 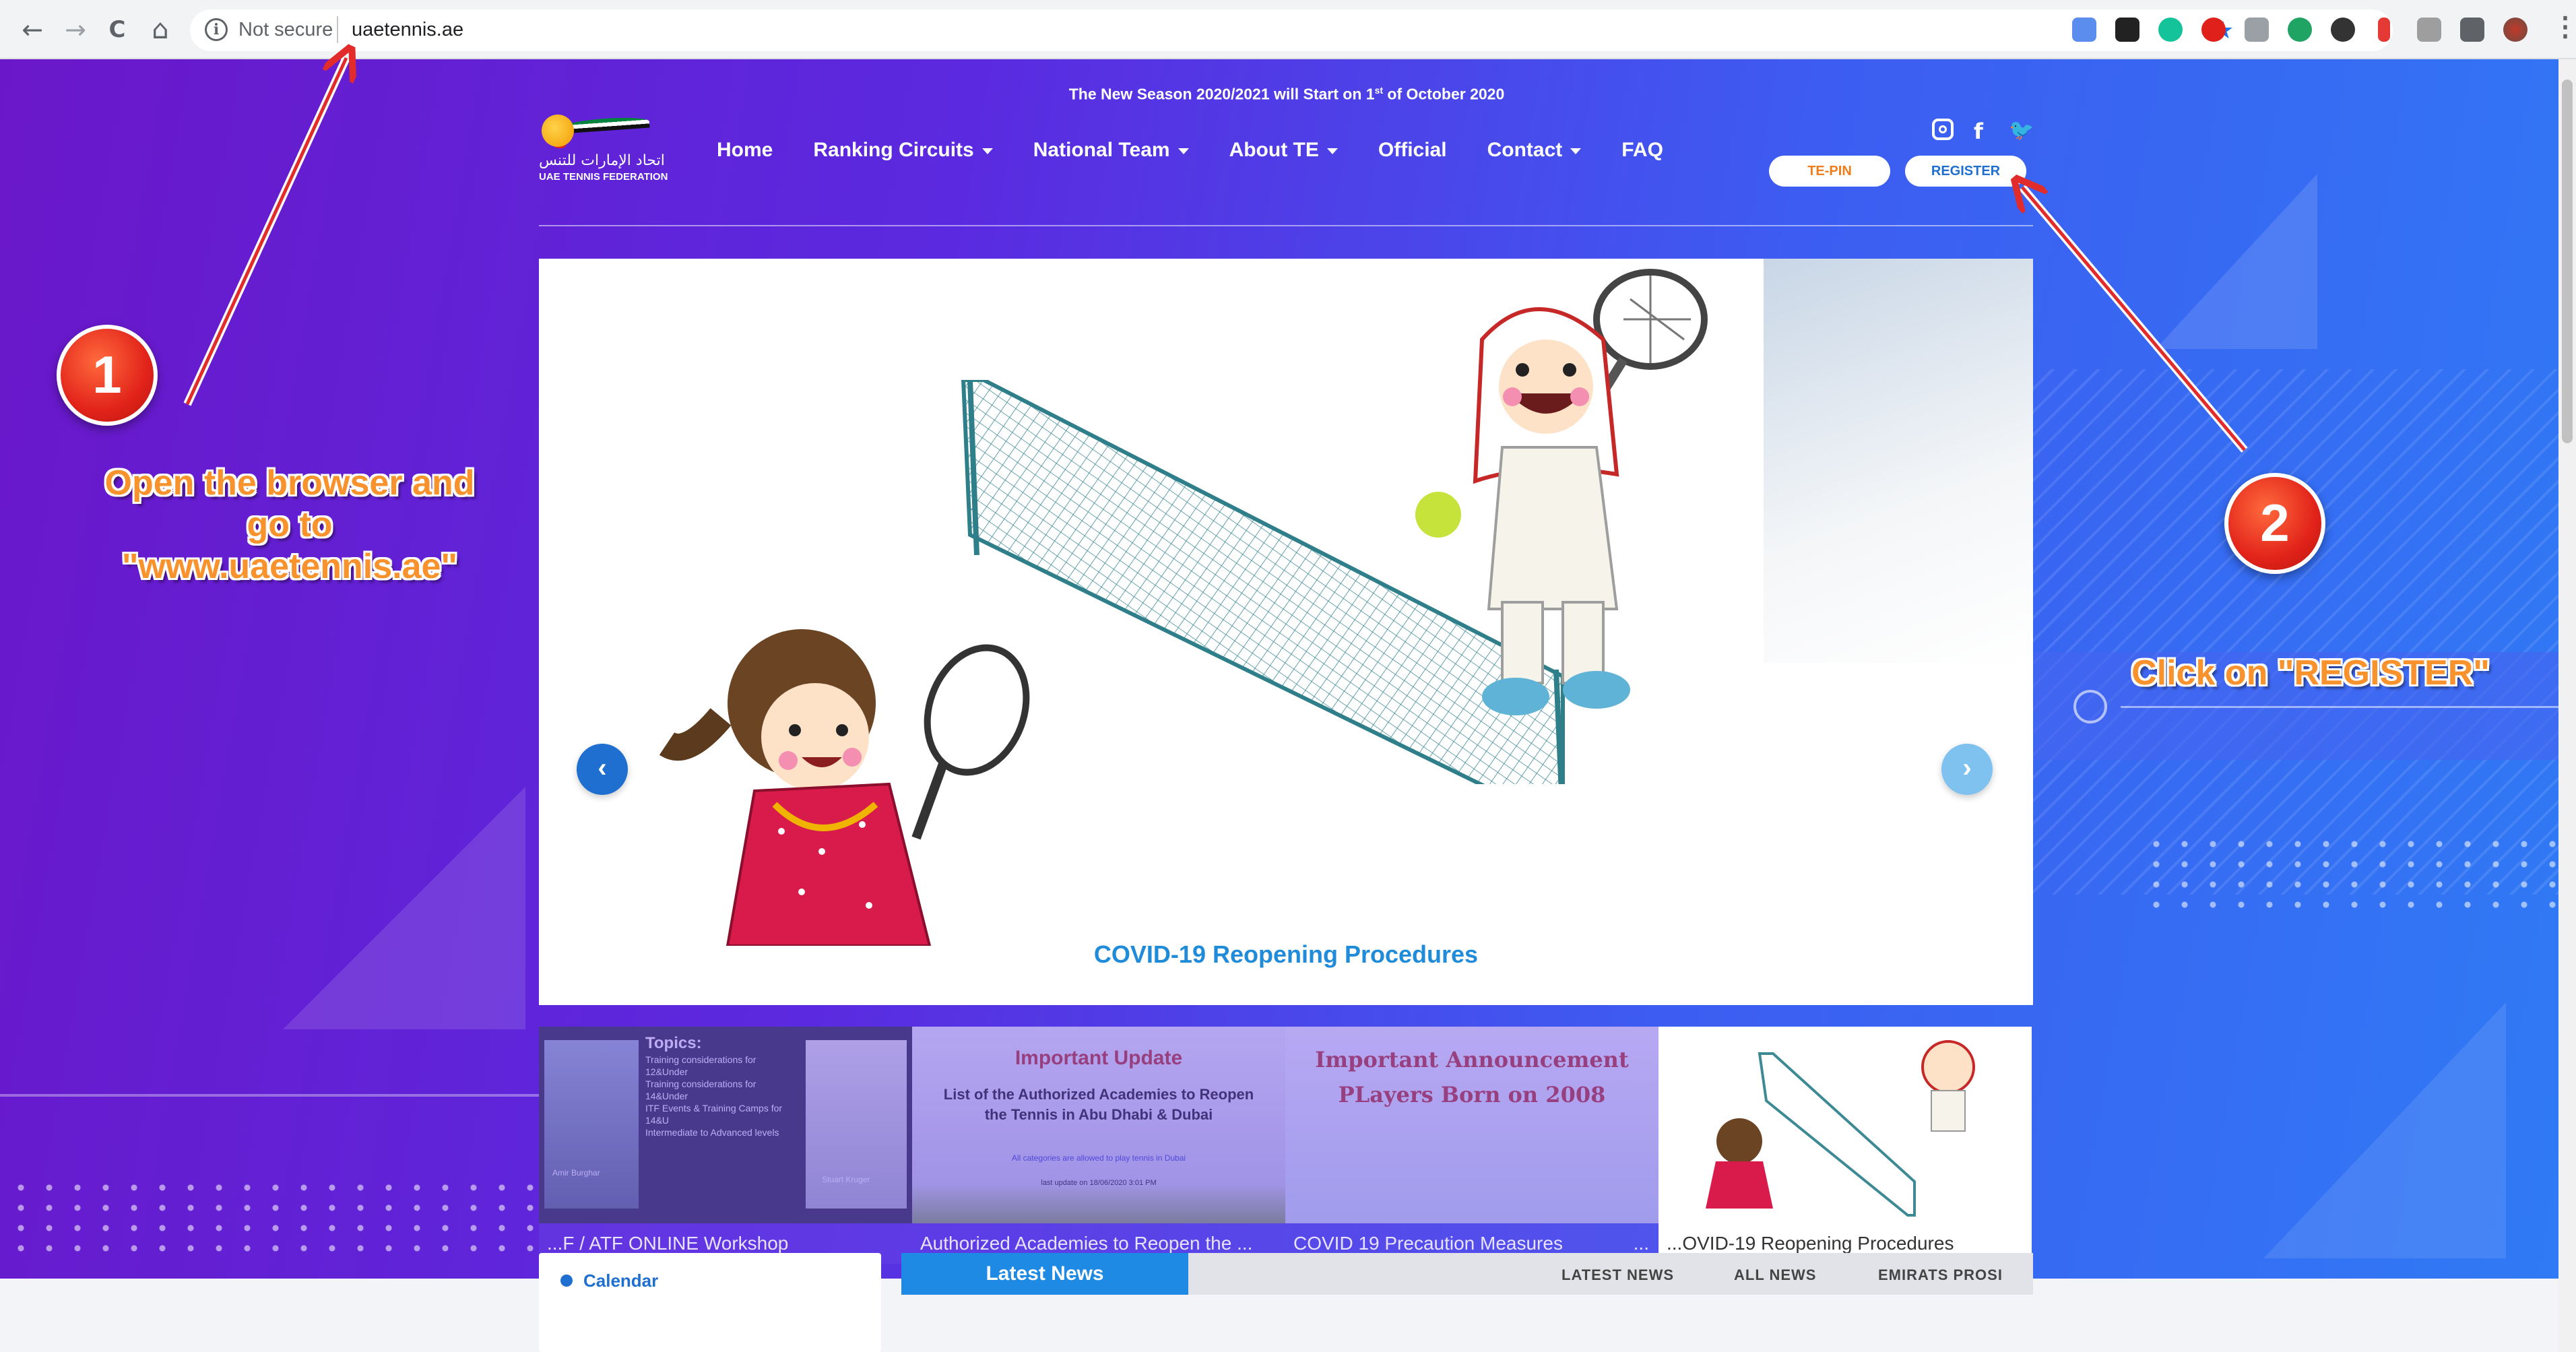 I want to click on nav-home: Home, so click(x=745, y=155).